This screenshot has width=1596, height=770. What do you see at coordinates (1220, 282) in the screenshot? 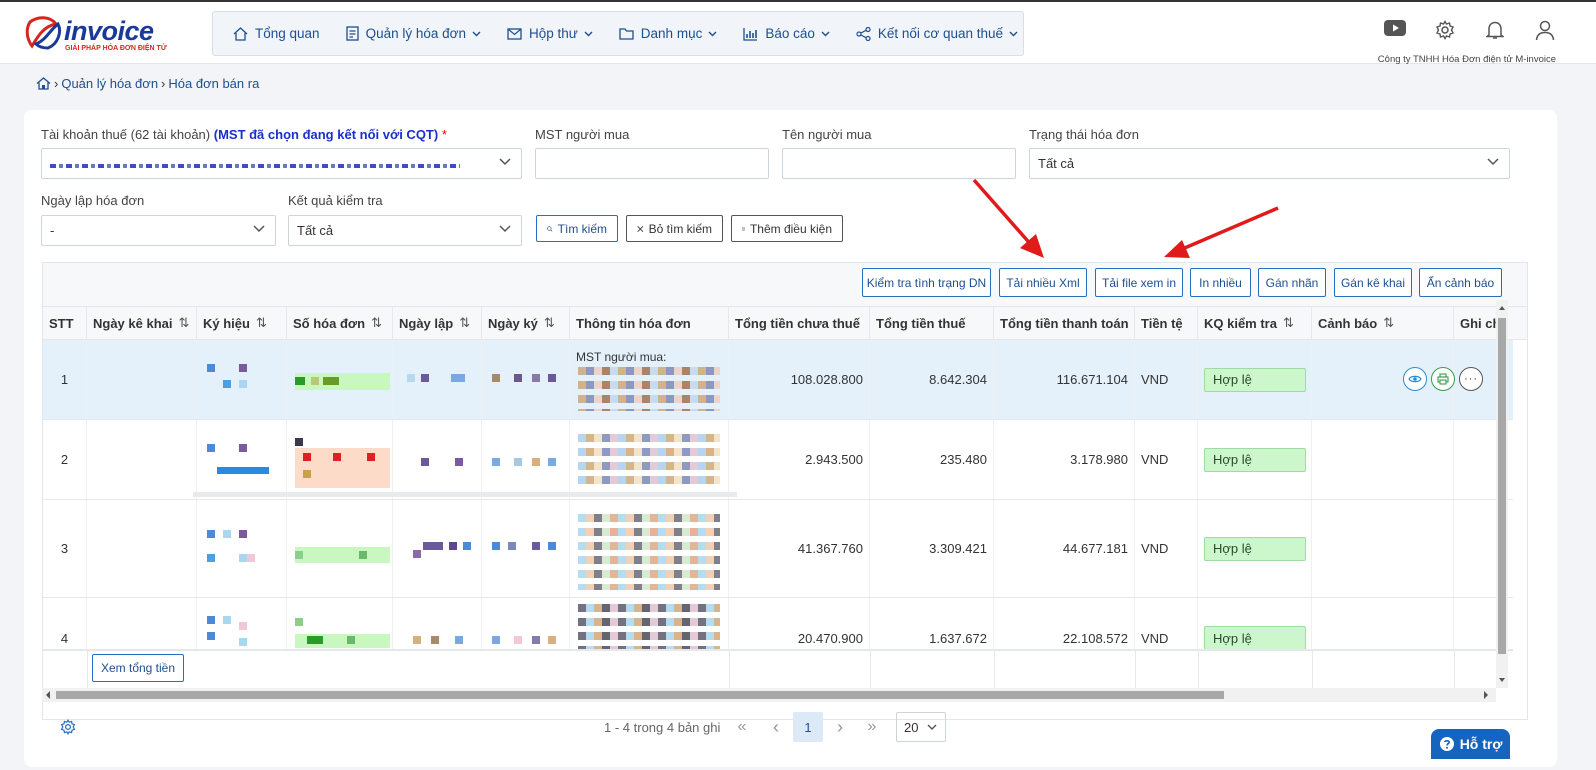
I see `print-many-button: In nhiều` at bounding box center [1220, 282].